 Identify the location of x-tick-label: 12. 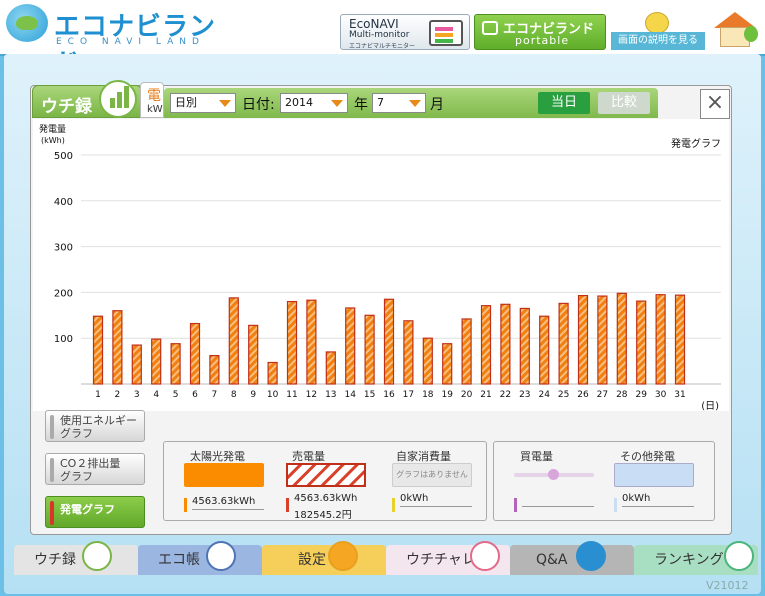
(311, 395).